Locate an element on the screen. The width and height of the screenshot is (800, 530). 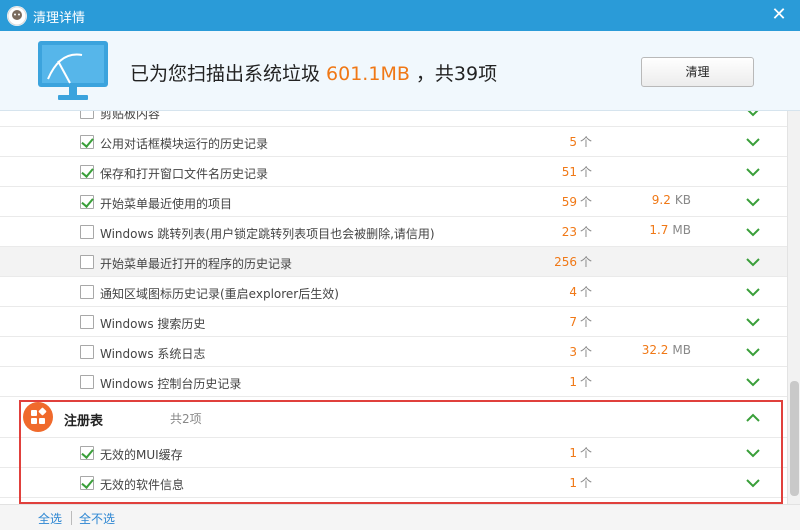
item-label: Windows 系统日志 is located at coordinates (153, 354).